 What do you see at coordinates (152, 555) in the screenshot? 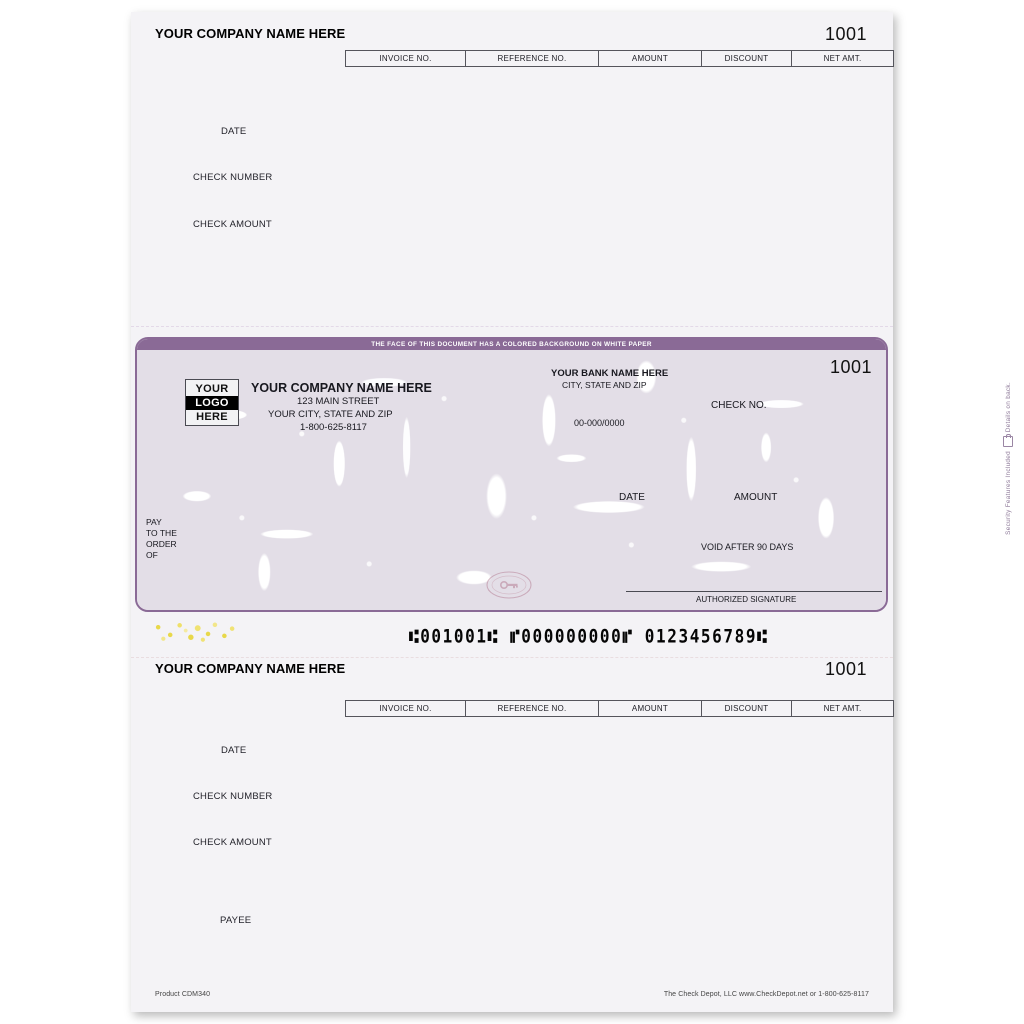
I see `pay-to-line-4: OF` at bounding box center [152, 555].